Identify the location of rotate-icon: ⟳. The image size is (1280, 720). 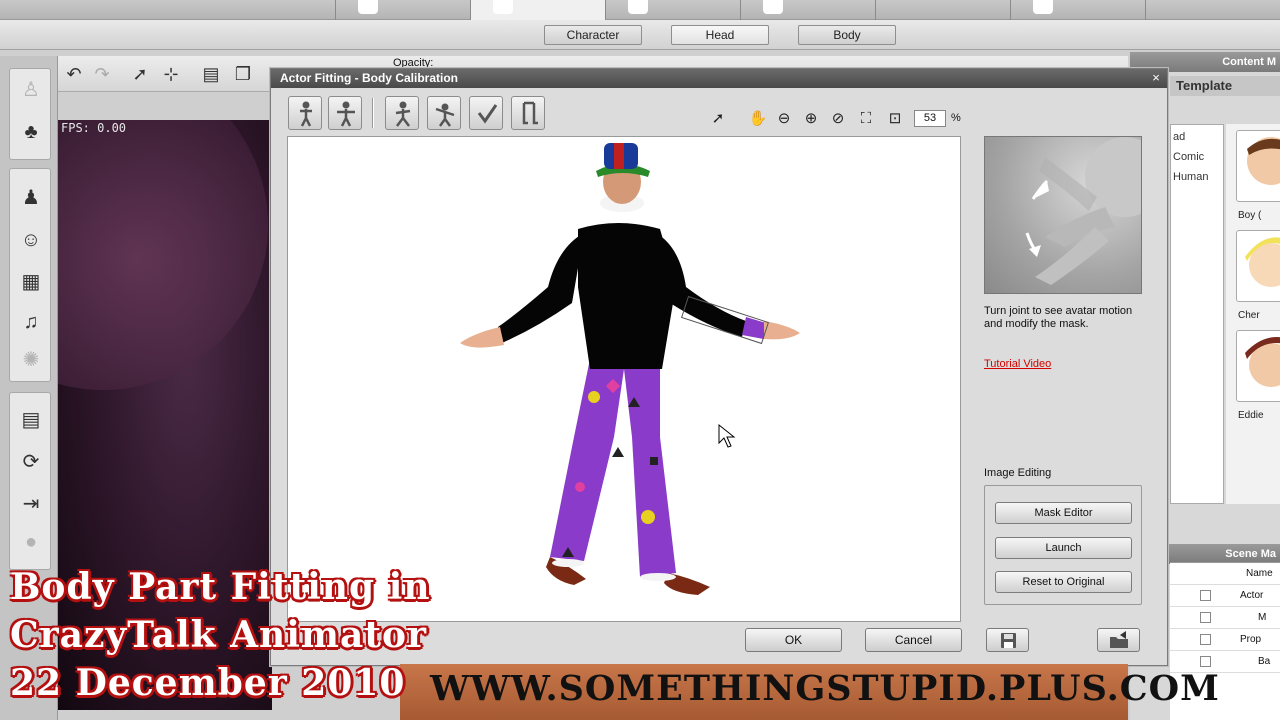
(31, 462).